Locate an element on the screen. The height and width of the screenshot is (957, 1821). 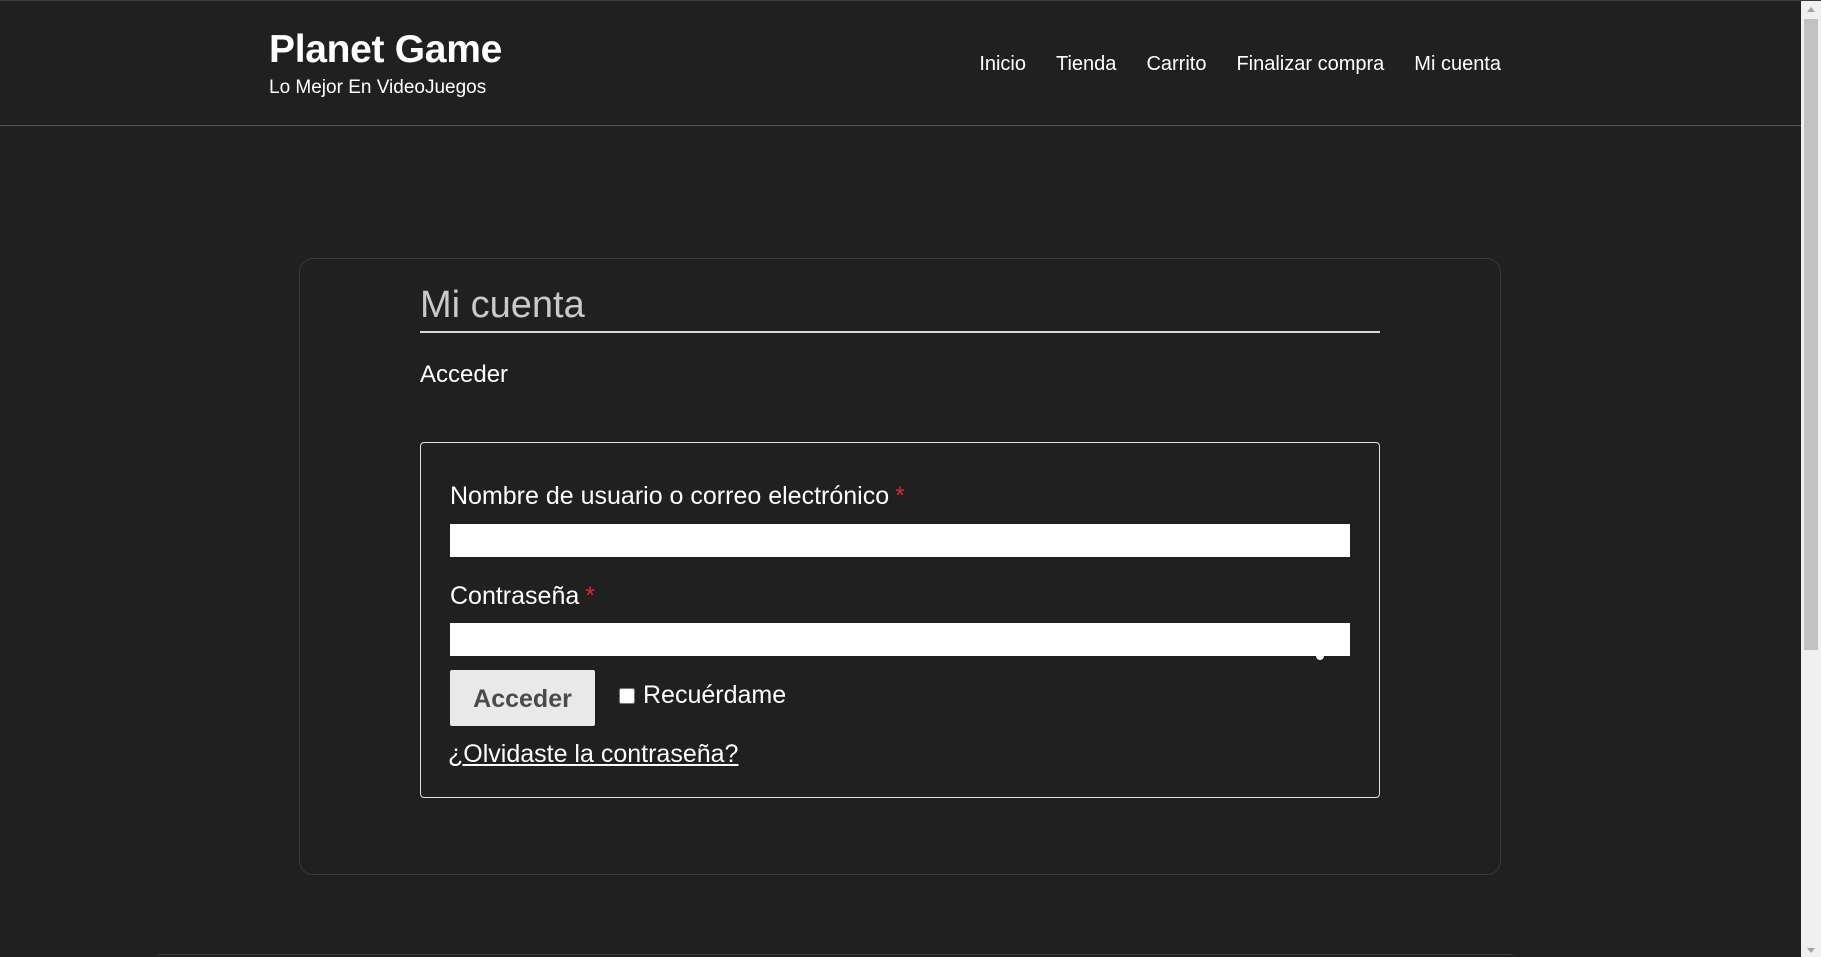
password-input is located at coordinates (900, 639).